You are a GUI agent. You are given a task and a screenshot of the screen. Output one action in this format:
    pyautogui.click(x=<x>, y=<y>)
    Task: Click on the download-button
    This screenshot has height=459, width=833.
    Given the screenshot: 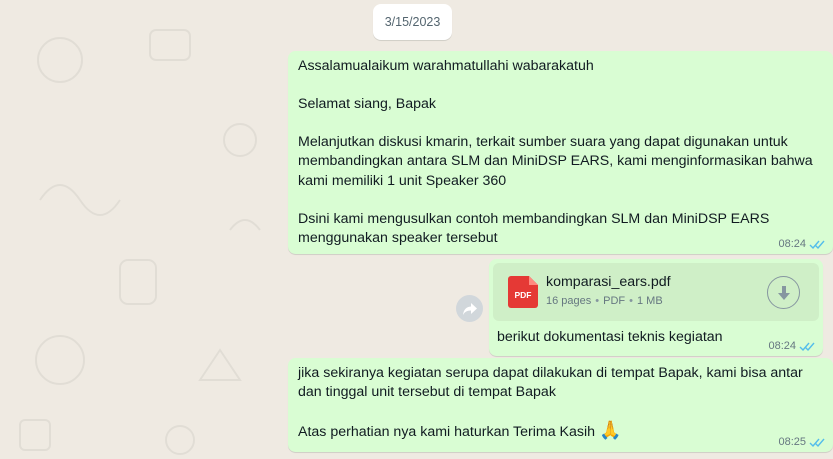 What is the action you would take?
    pyautogui.click(x=783, y=292)
    